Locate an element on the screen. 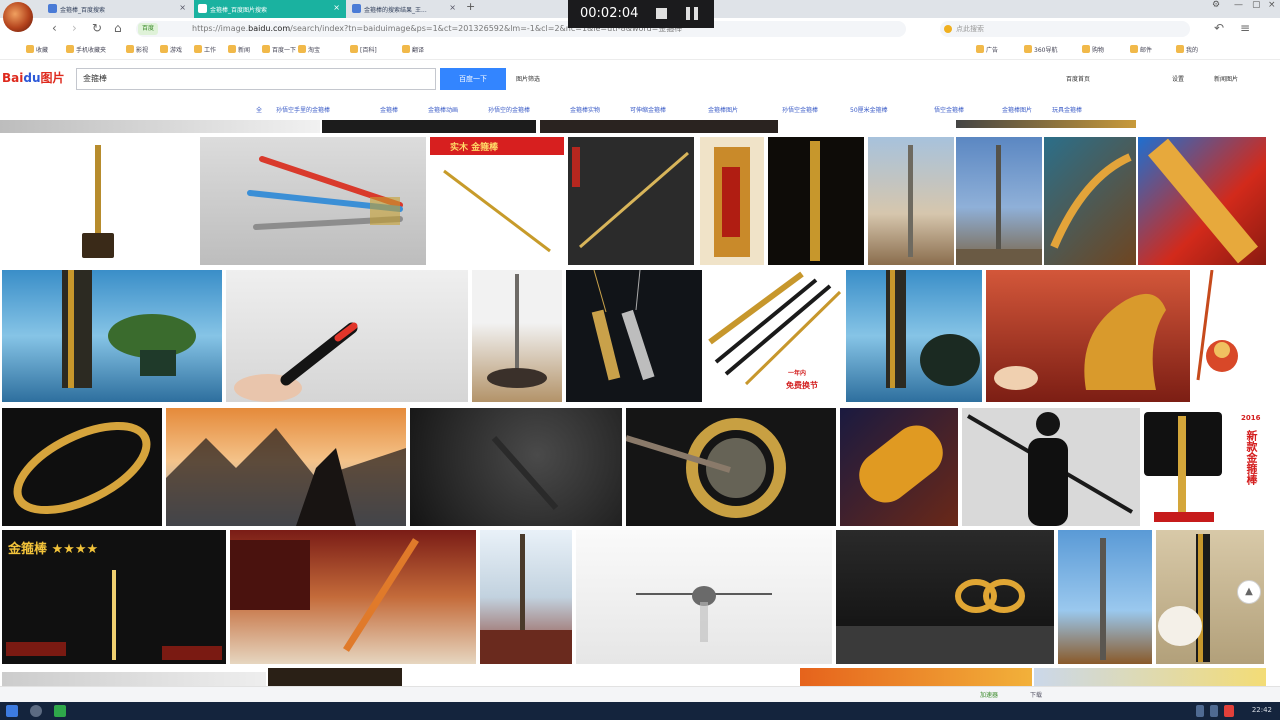 This screenshot has height=720, width=1280. image-thumbnail: 实木 金箍棒 is located at coordinates (497, 201).